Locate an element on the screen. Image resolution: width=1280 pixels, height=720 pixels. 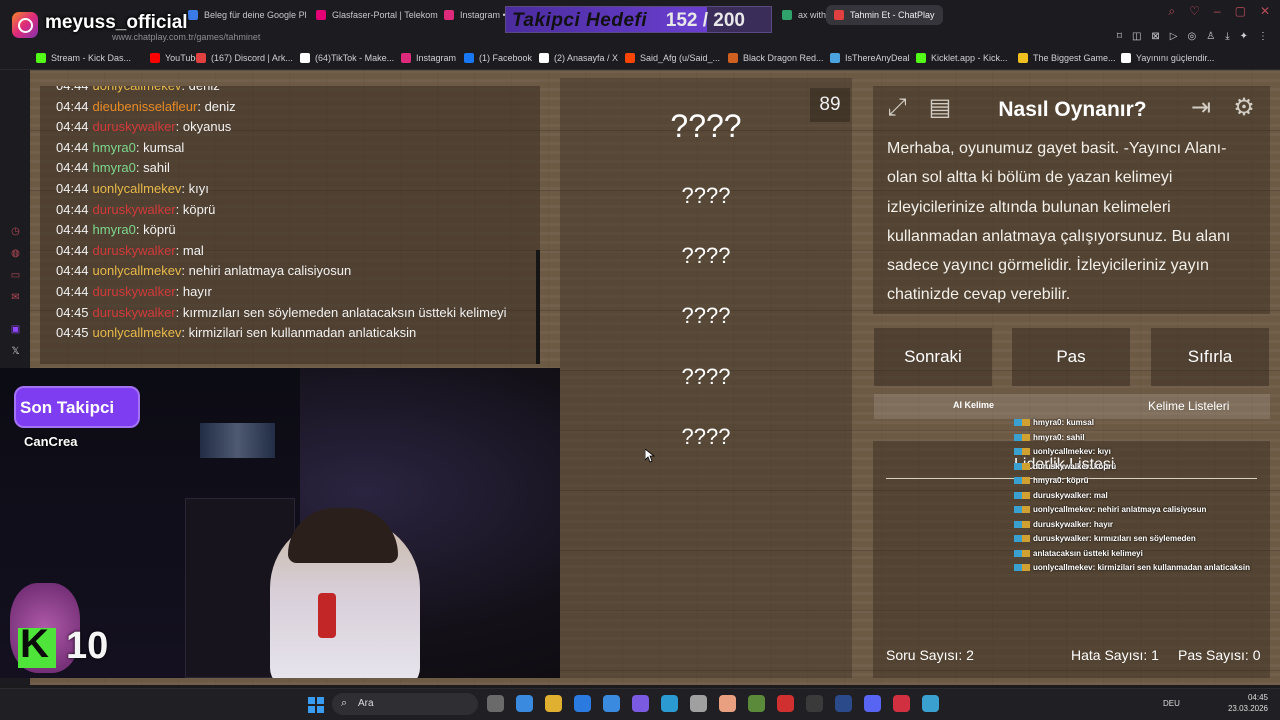
word-lists-button: Kelime Listeleri is located at coordinates (1188, 406).